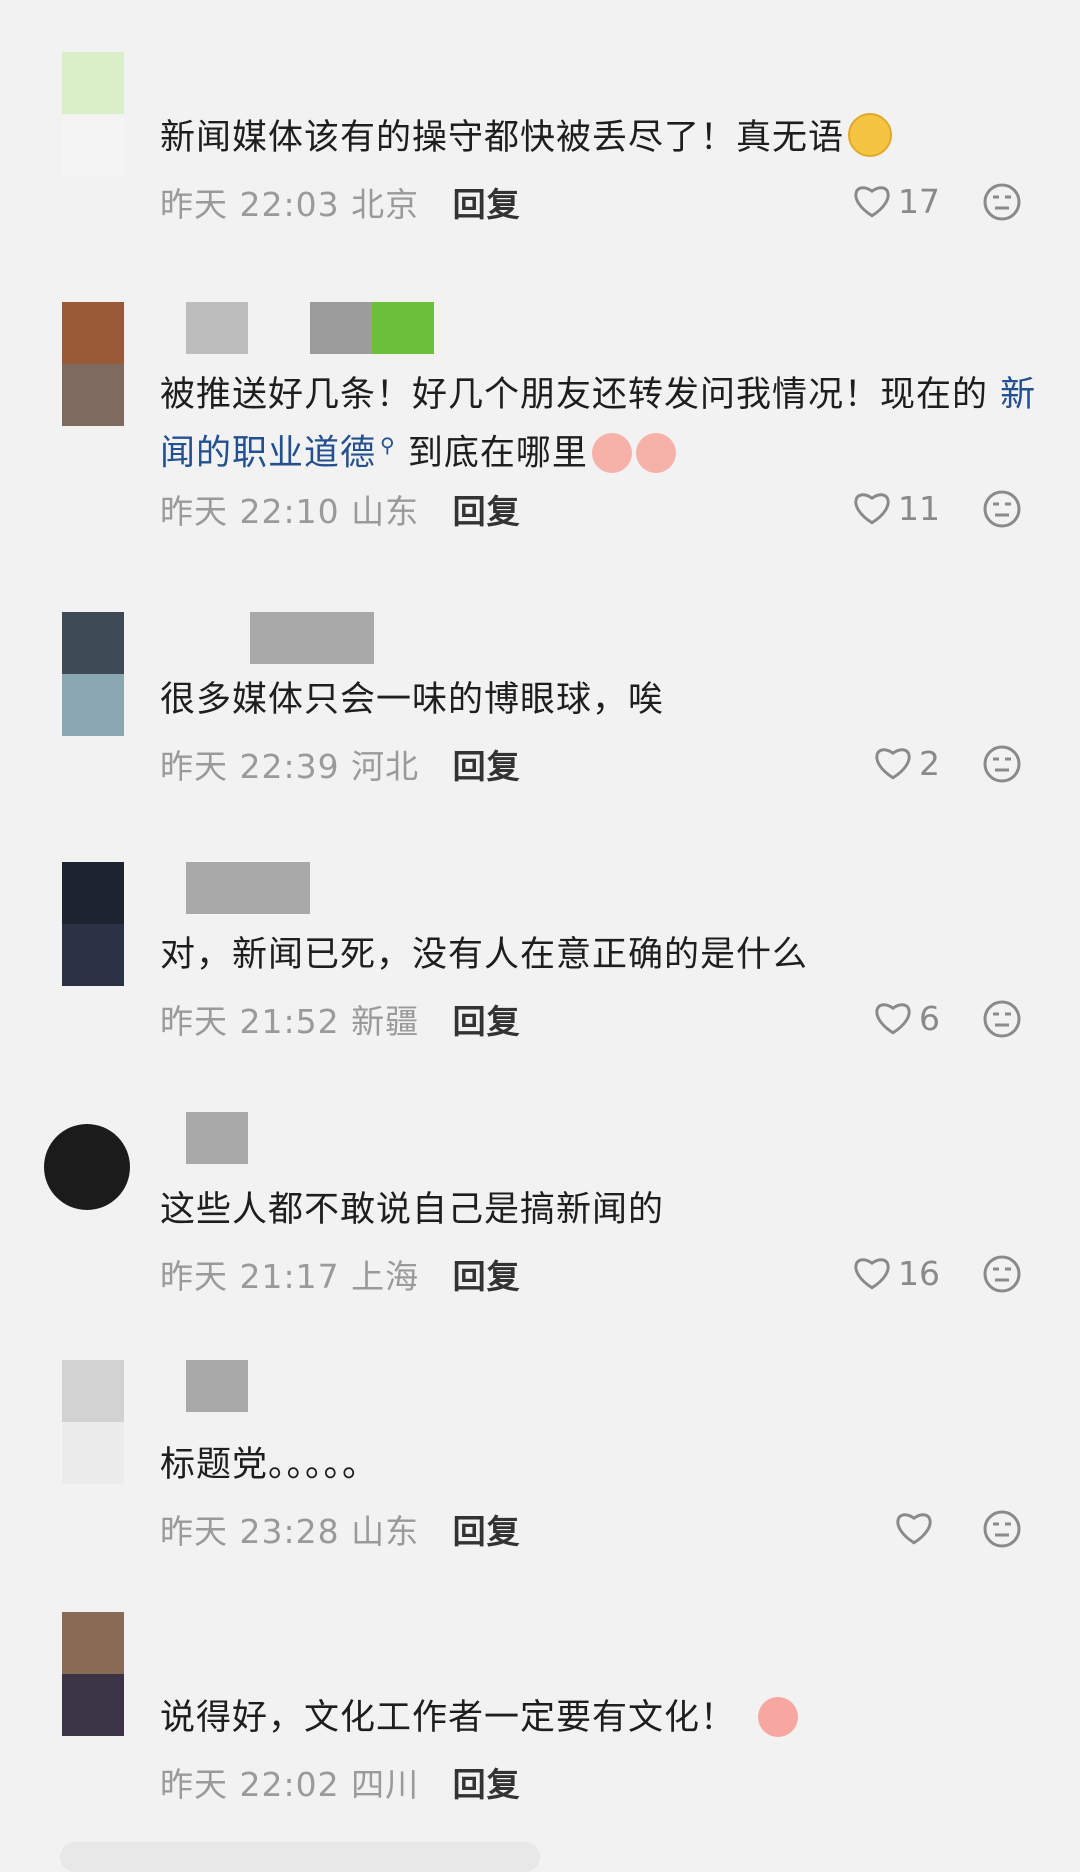  What do you see at coordinates (600, 1718) in the screenshot?
I see `comment-text: 说得好，文化工作者一定要有文化！` at bounding box center [600, 1718].